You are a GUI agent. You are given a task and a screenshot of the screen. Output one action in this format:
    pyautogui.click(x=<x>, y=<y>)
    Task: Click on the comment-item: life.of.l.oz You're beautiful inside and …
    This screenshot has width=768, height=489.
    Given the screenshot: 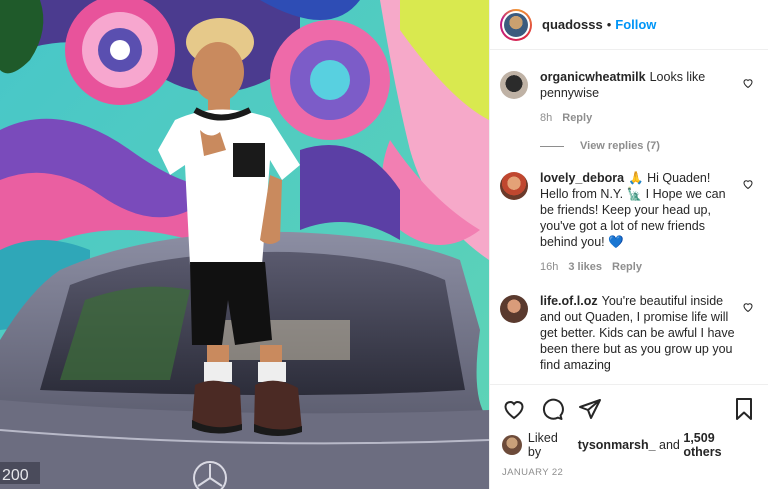 What is the action you would take?
    pyautogui.click(x=629, y=333)
    